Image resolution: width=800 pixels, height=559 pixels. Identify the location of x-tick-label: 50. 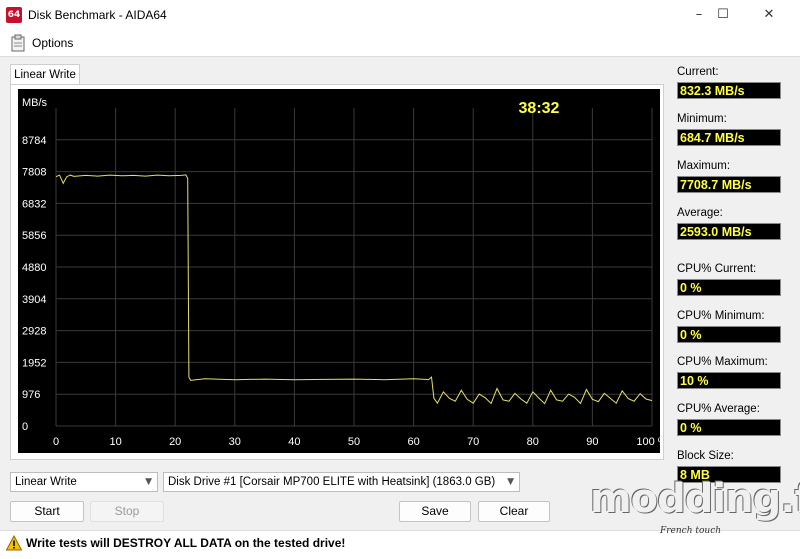
(354, 442).